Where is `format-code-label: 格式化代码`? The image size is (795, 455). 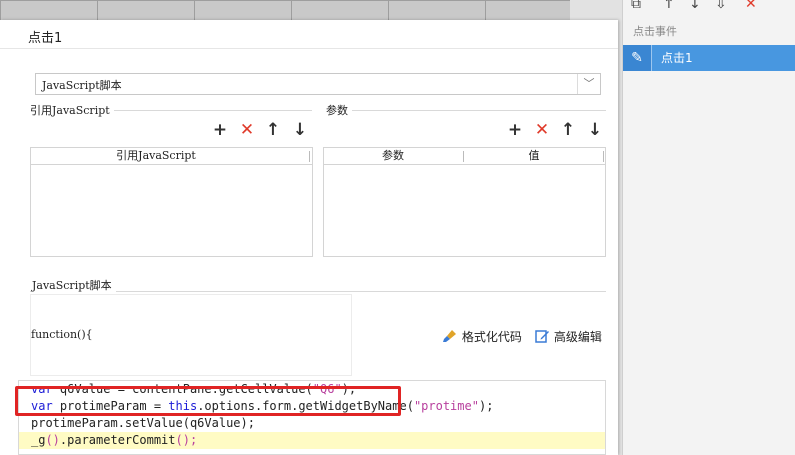 format-code-label: 格式化代码 is located at coordinates (491, 337).